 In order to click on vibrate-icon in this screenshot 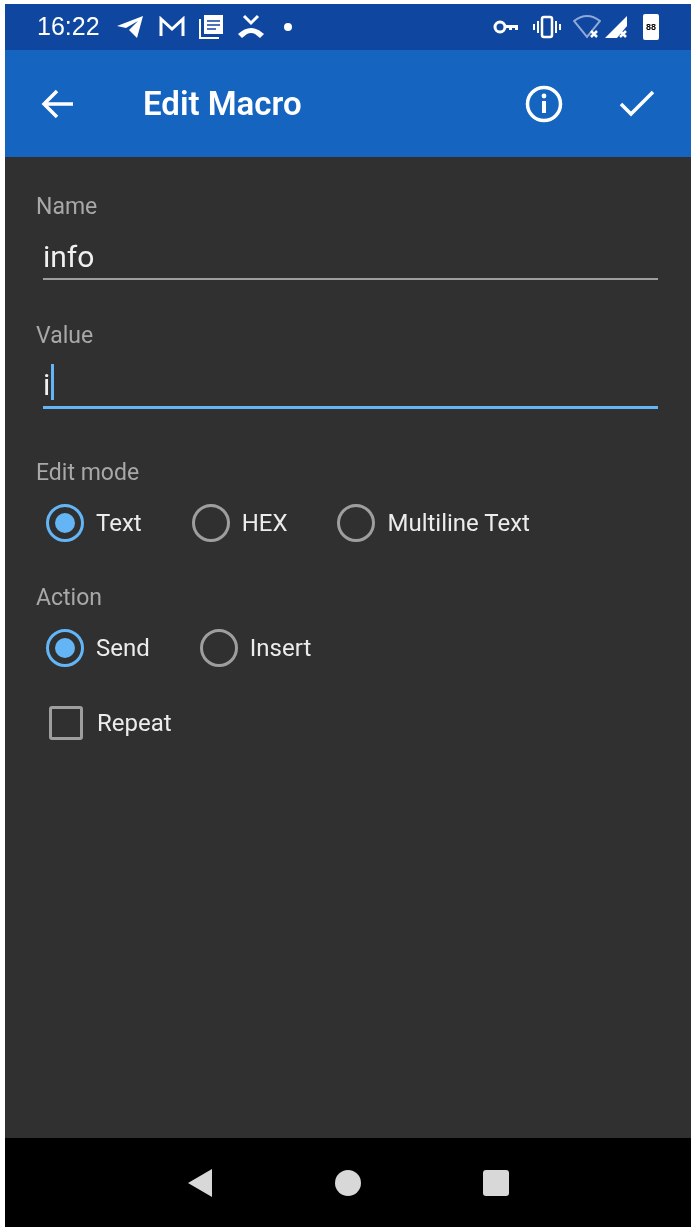, I will do `click(547, 27)`.